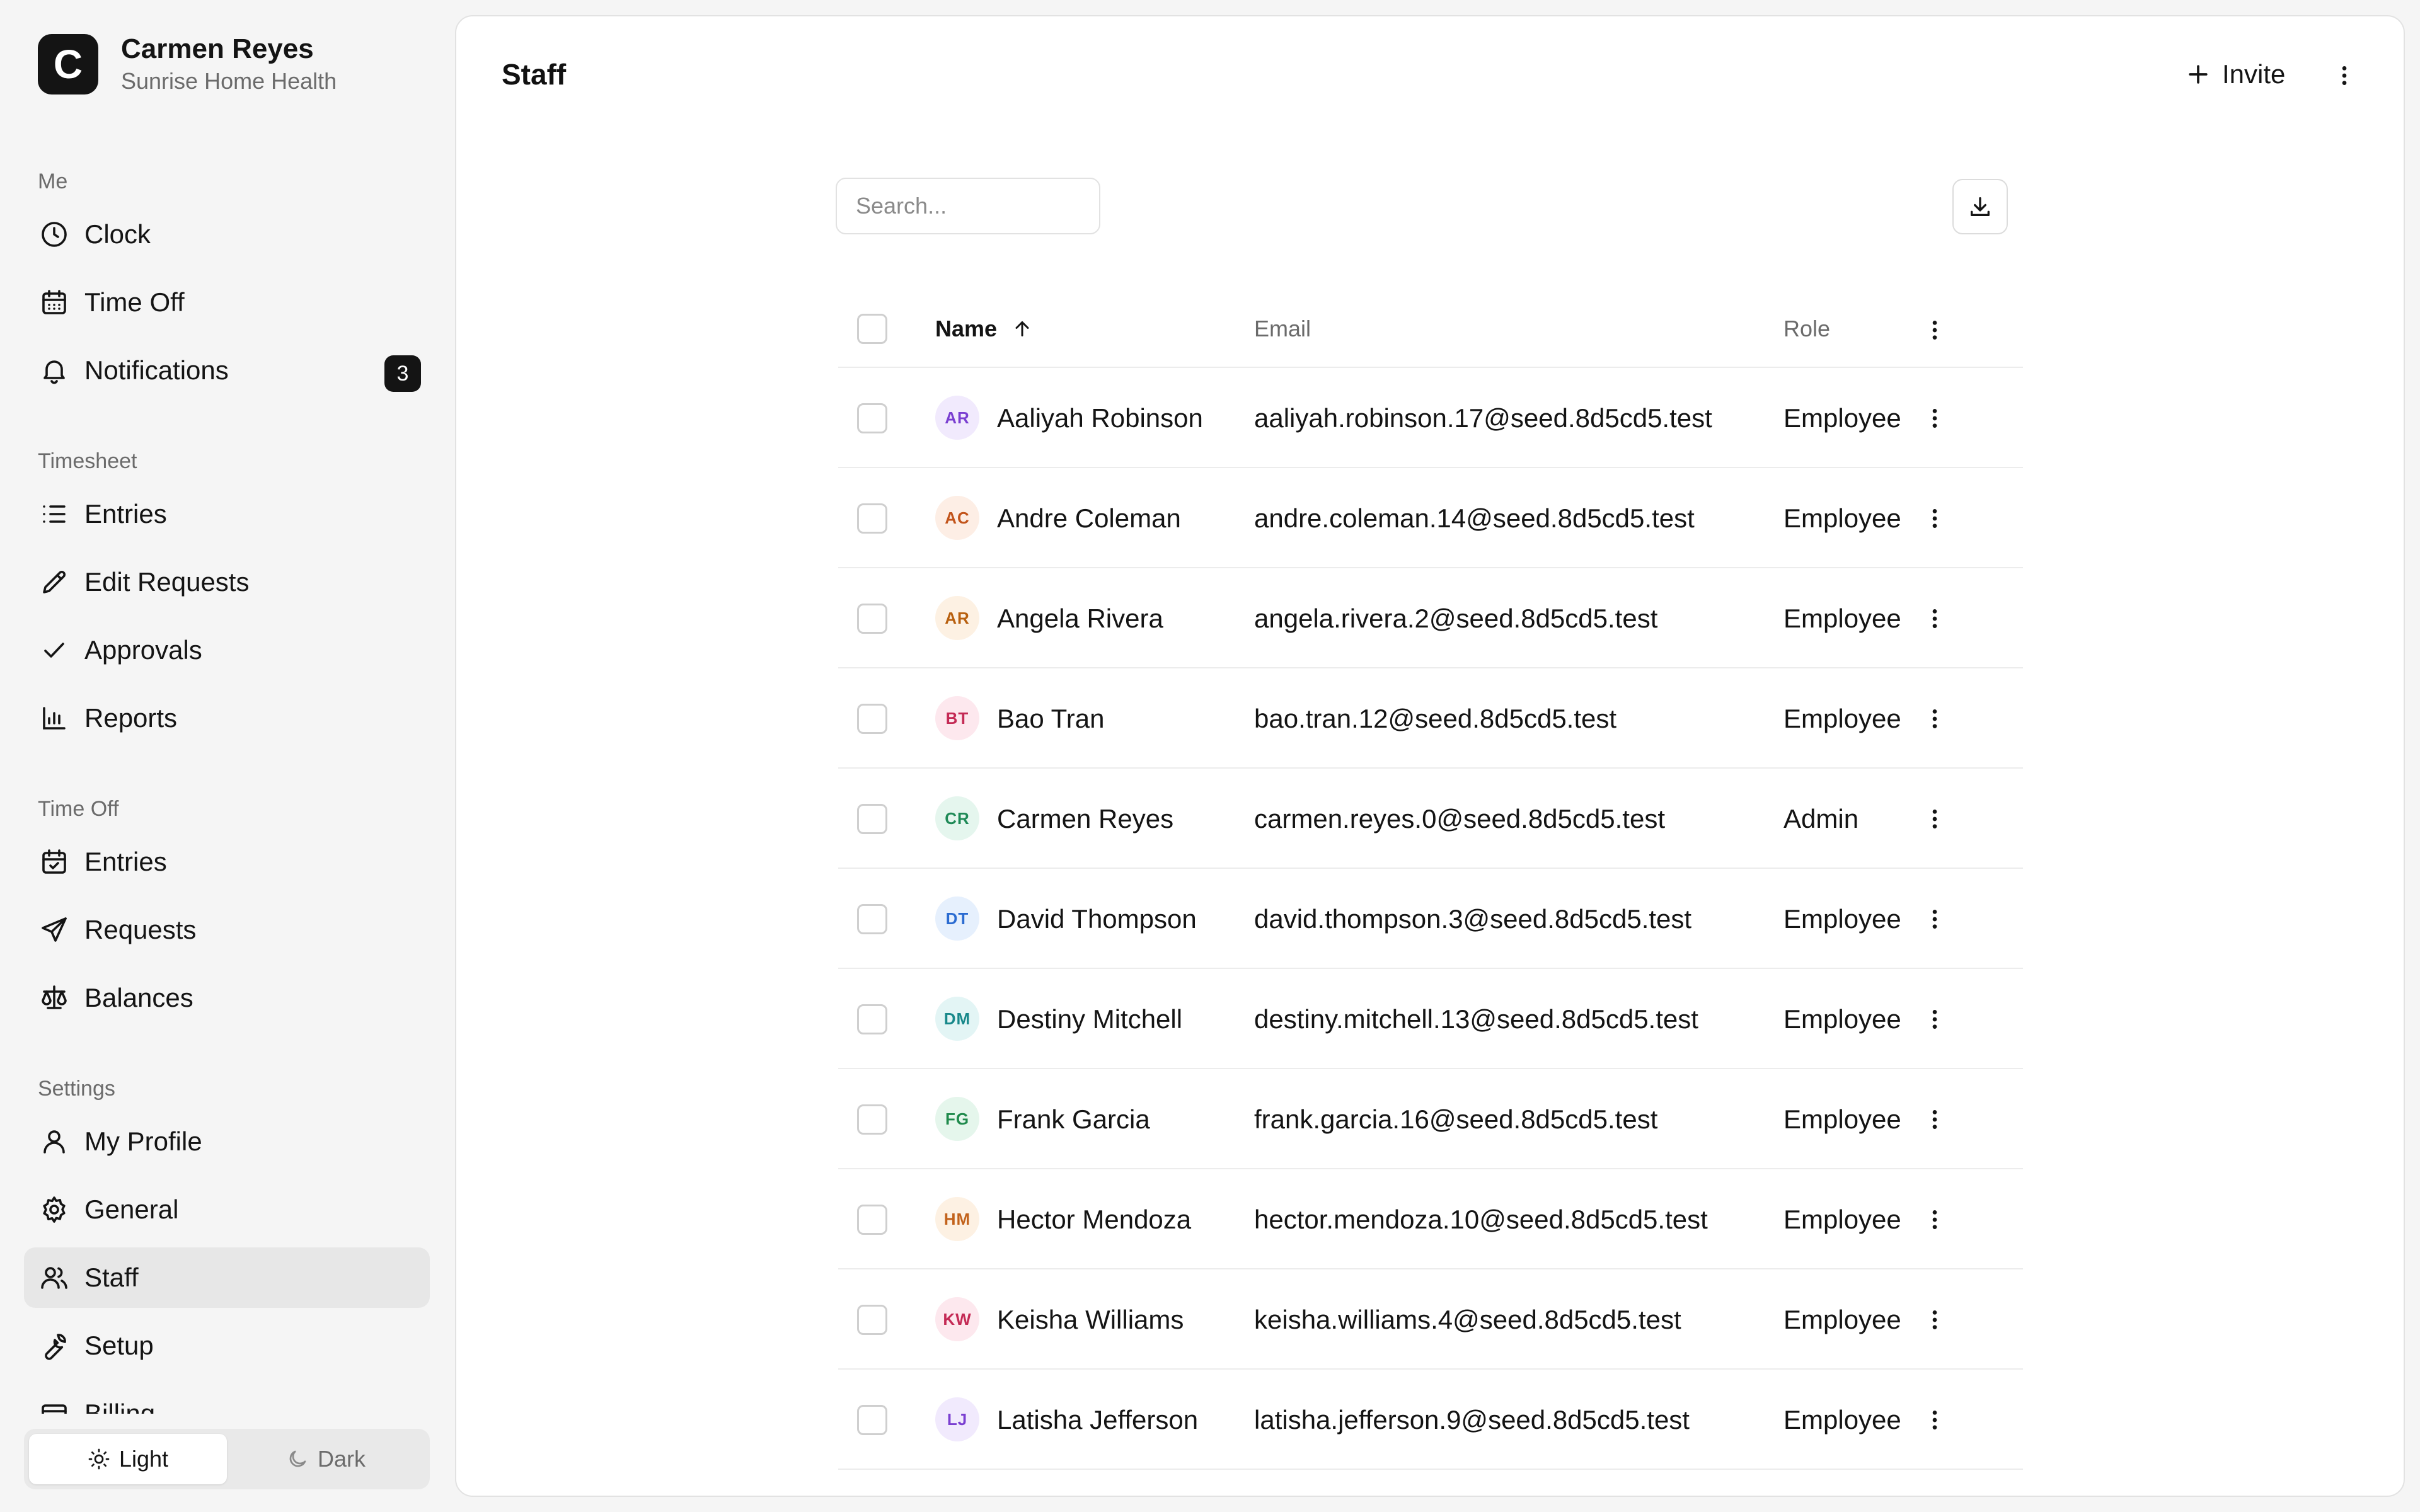 This screenshot has height=1512, width=2420. Describe the element at coordinates (227, 1398) in the screenshot. I see `sidebar-item-billing: Billing` at that location.